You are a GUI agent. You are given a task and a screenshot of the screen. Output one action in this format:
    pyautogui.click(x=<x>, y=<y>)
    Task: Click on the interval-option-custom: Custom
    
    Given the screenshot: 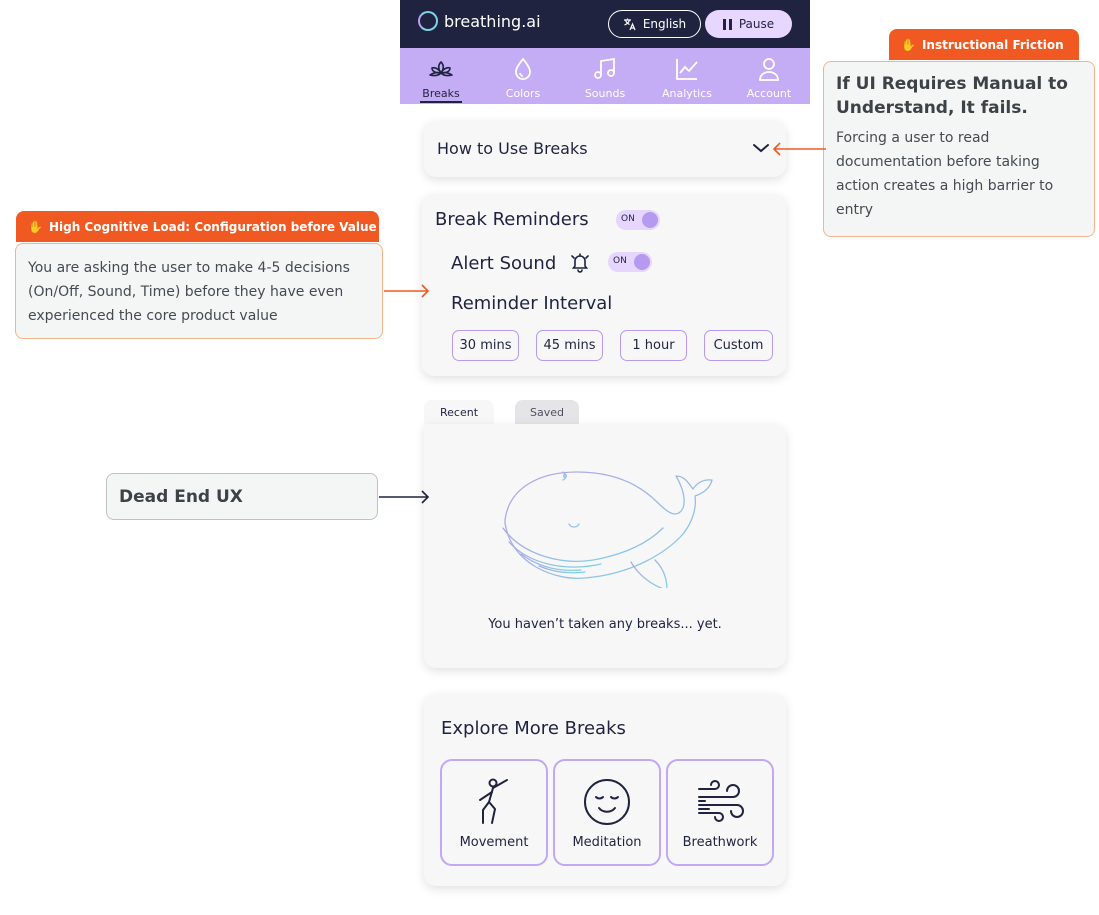 What is the action you would take?
    pyautogui.click(x=738, y=345)
    